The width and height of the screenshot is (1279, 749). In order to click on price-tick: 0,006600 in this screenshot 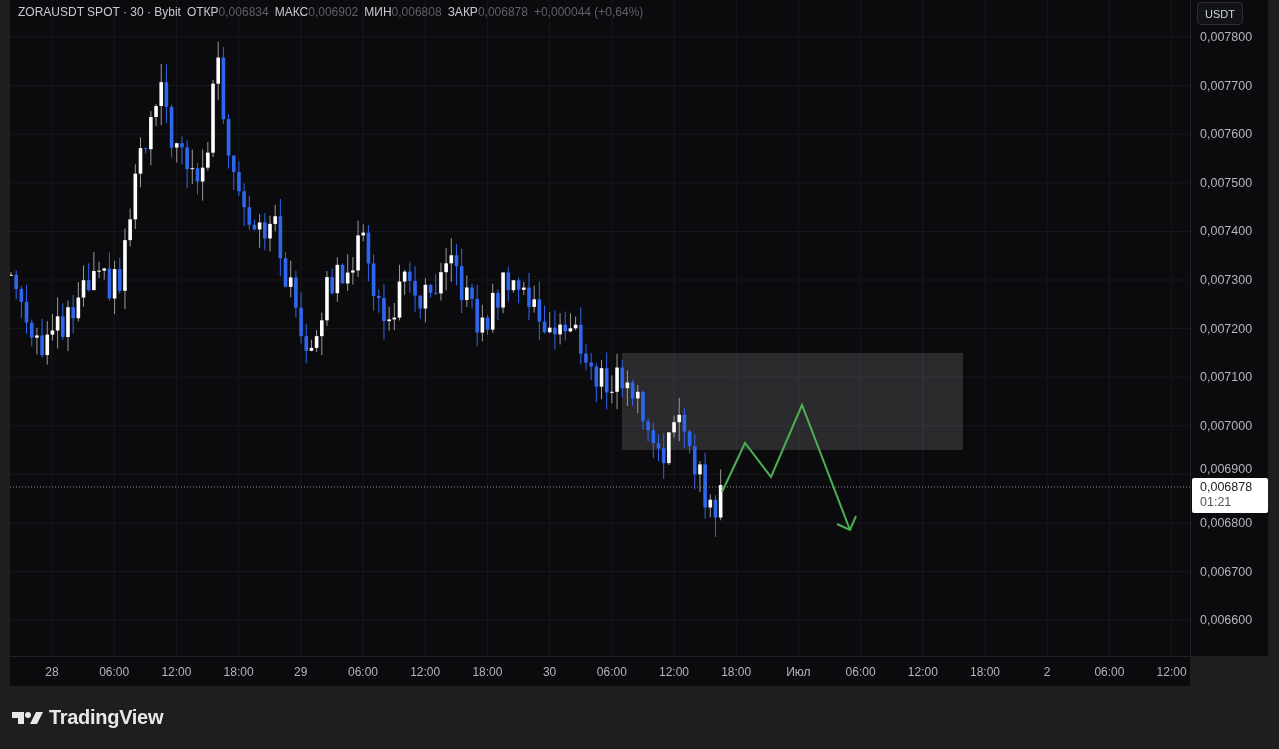, I will do `click(1226, 620)`.